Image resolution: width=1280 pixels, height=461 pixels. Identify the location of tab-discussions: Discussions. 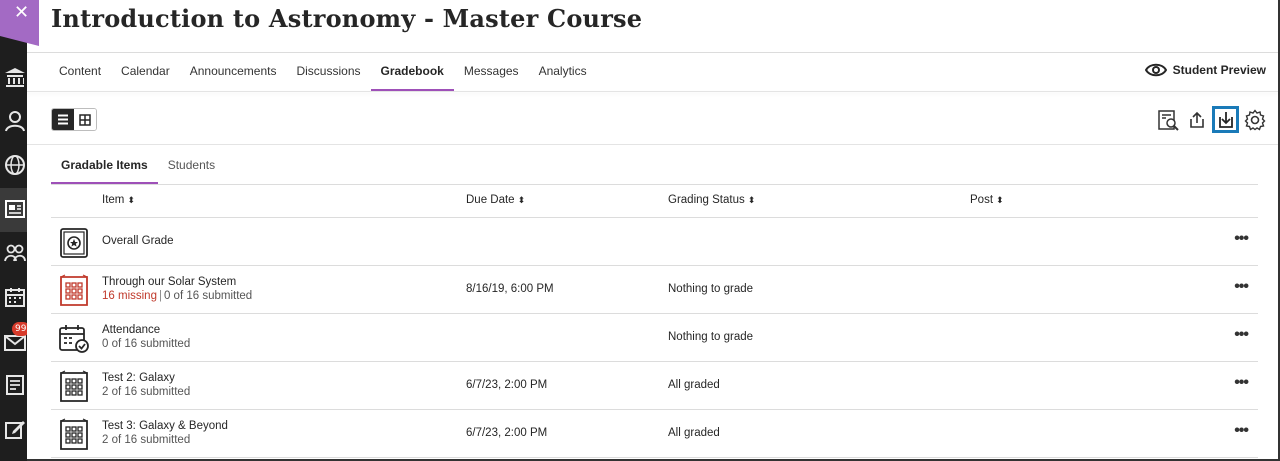
(328, 72).